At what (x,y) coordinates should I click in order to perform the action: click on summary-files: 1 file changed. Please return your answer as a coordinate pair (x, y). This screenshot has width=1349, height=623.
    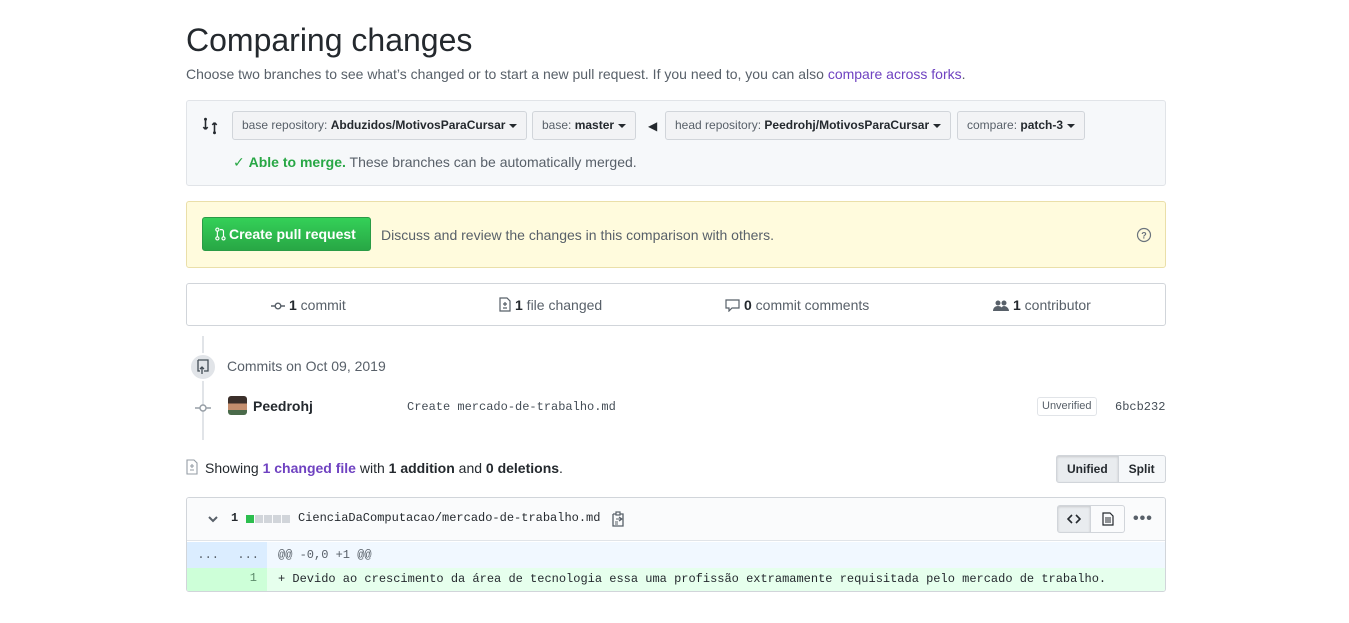
    Looking at the image, I should click on (550, 305).